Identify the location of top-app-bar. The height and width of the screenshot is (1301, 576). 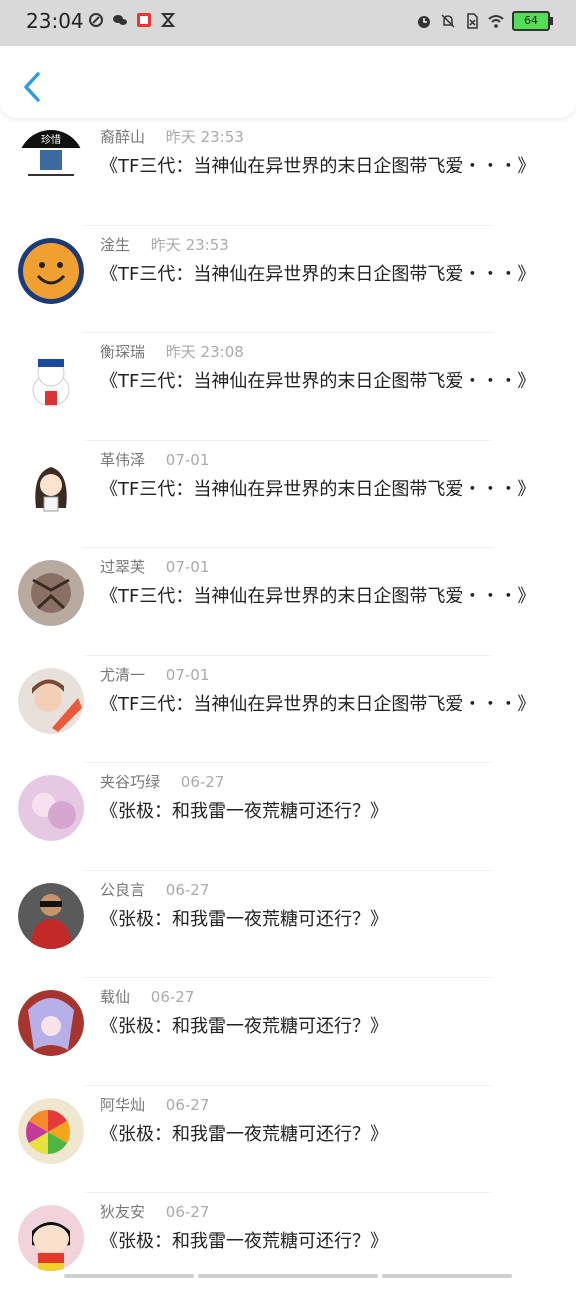
(288, 82).